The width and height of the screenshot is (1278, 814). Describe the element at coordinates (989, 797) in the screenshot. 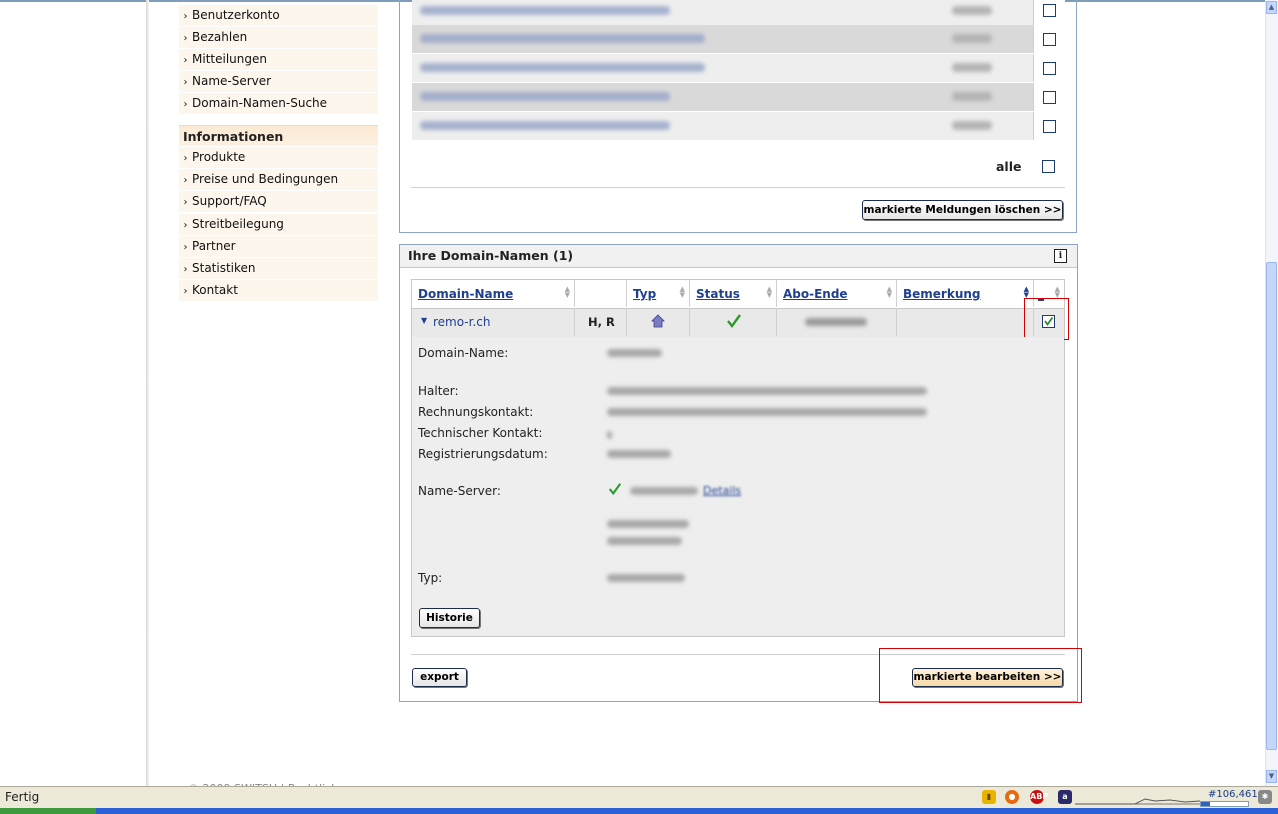

I see `lock-icon: ▮` at that location.